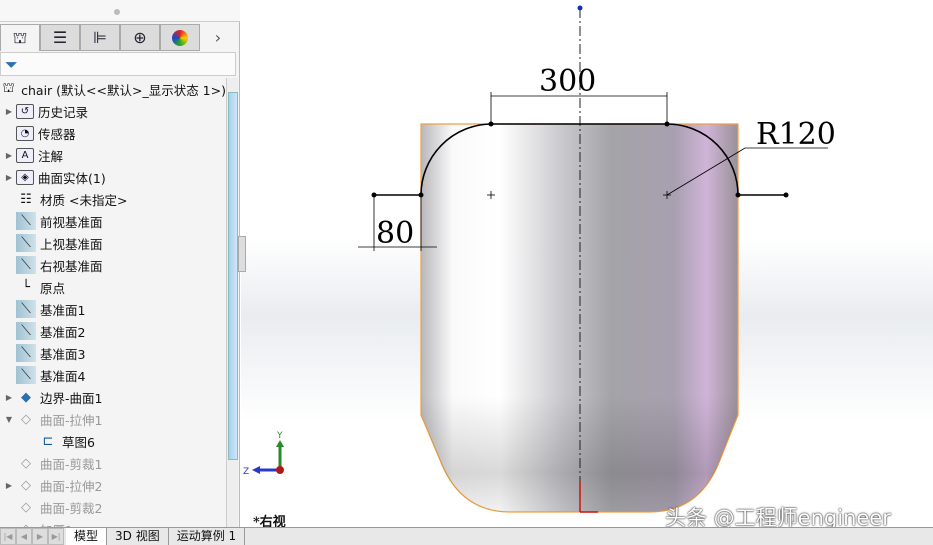 The width and height of the screenshot is (933, 545). I want to click on tree-item: ☷ 材质 <未指定>, so click(113, 199).